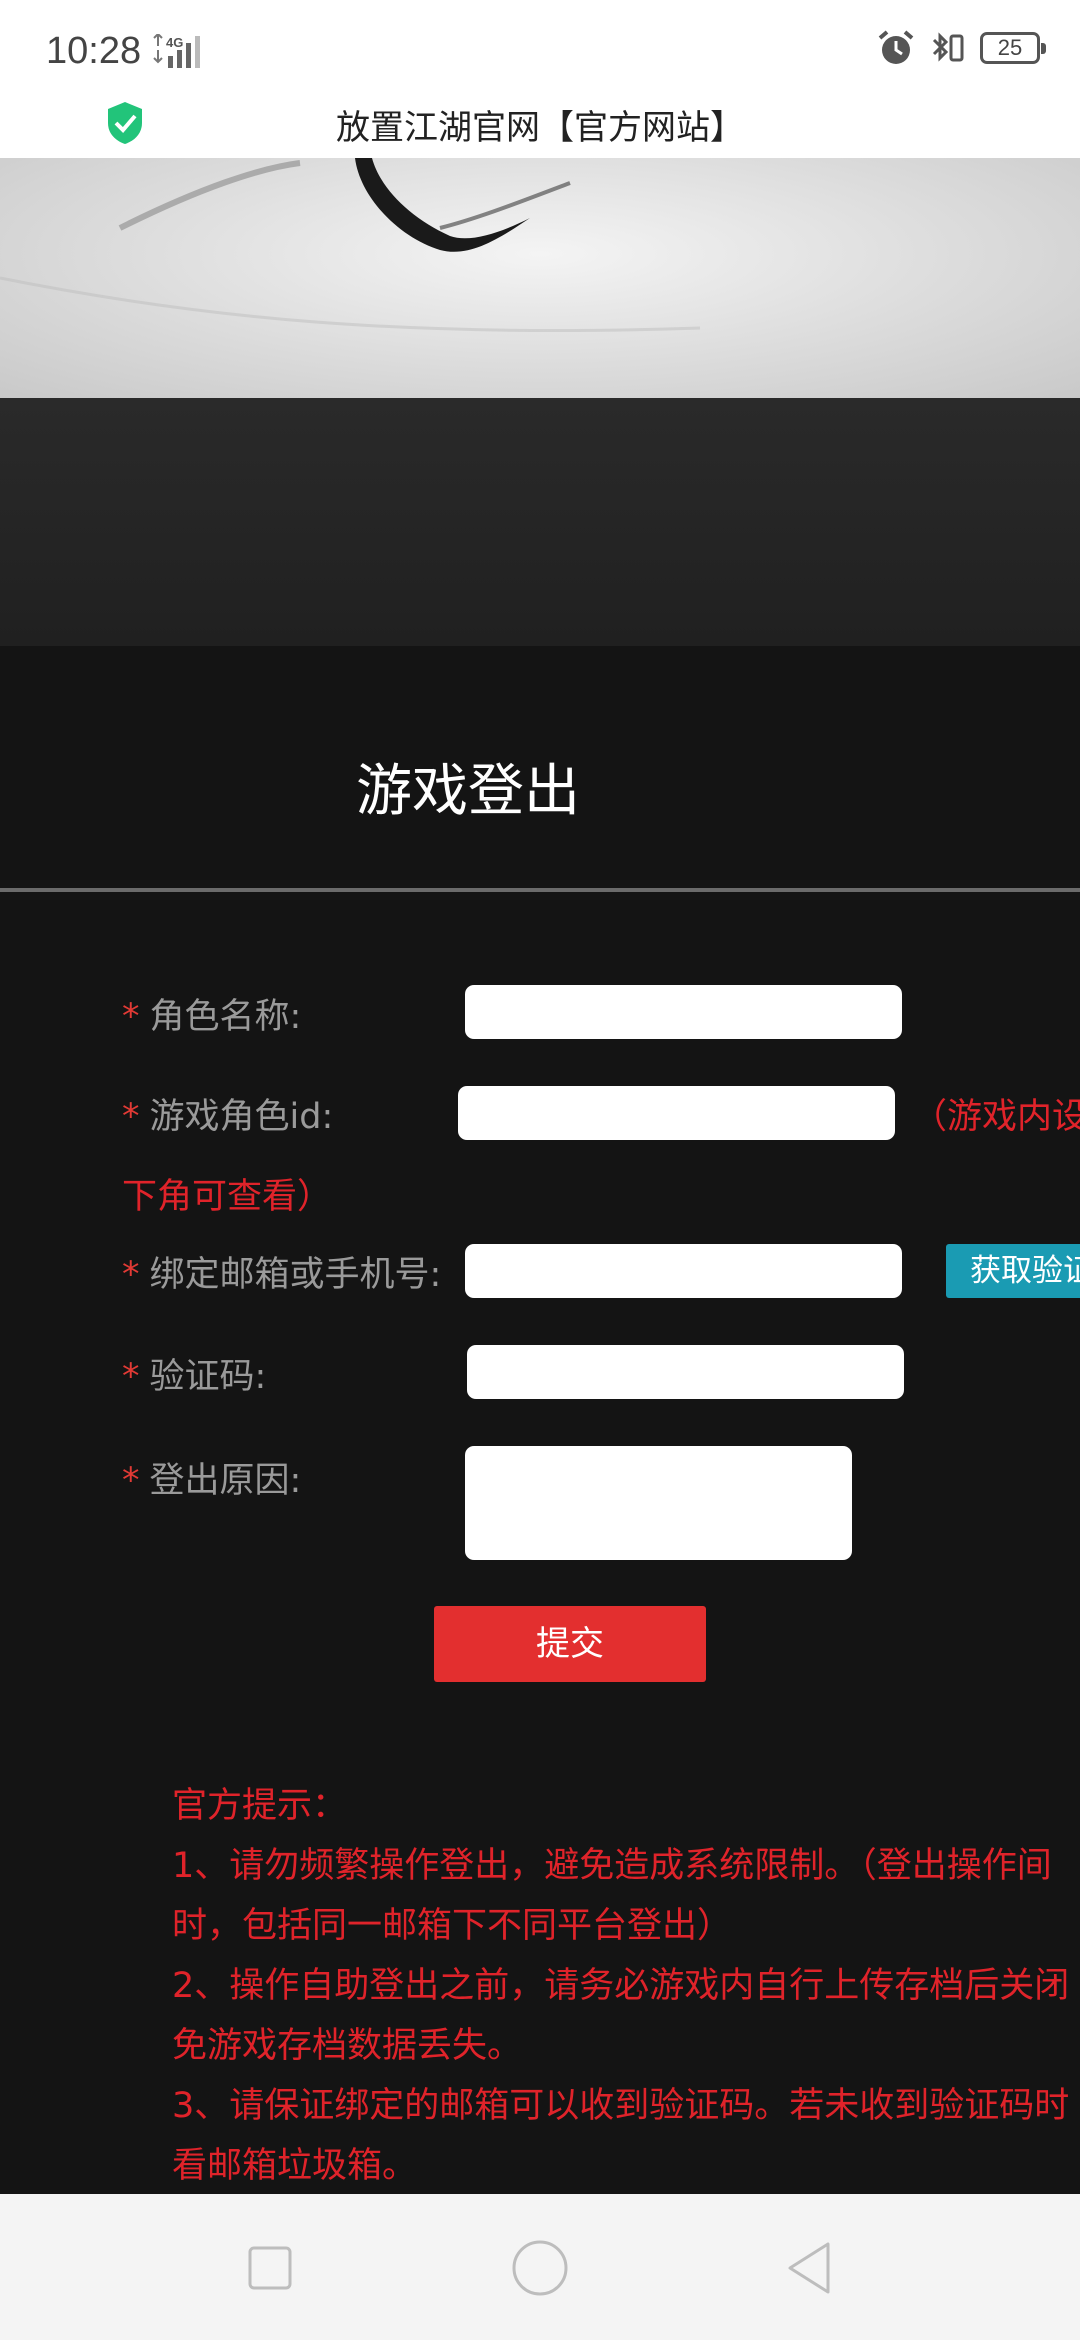 The height and width of the screenshot is (2340, 1080). I want to click on reason-label: * 登出原因:, so click(212, 1481).